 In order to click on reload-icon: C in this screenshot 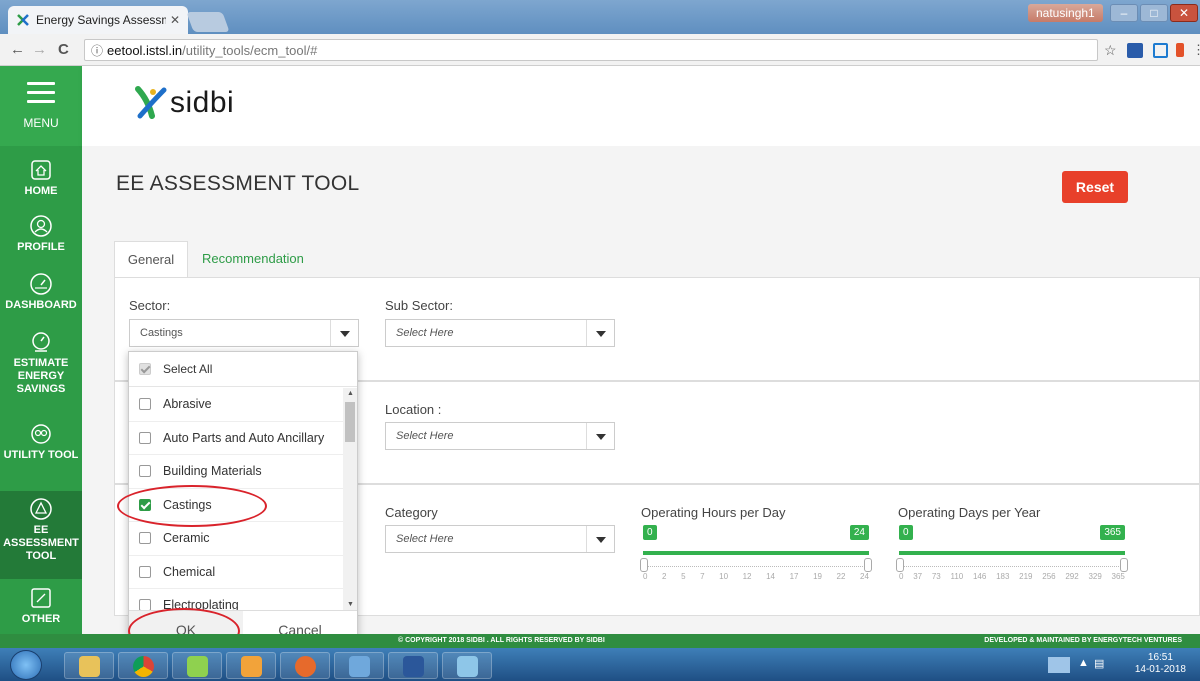, I will do `click(63, 49)`.